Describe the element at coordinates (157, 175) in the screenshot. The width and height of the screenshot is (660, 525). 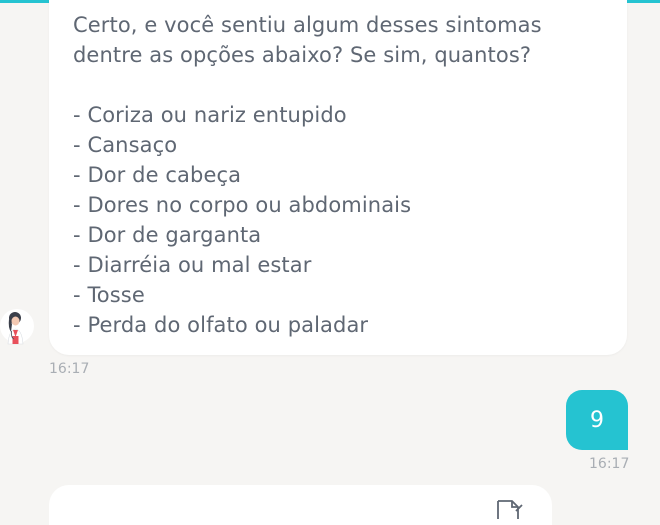
I see `symptom-option: - Dor de cabeça` at that location.